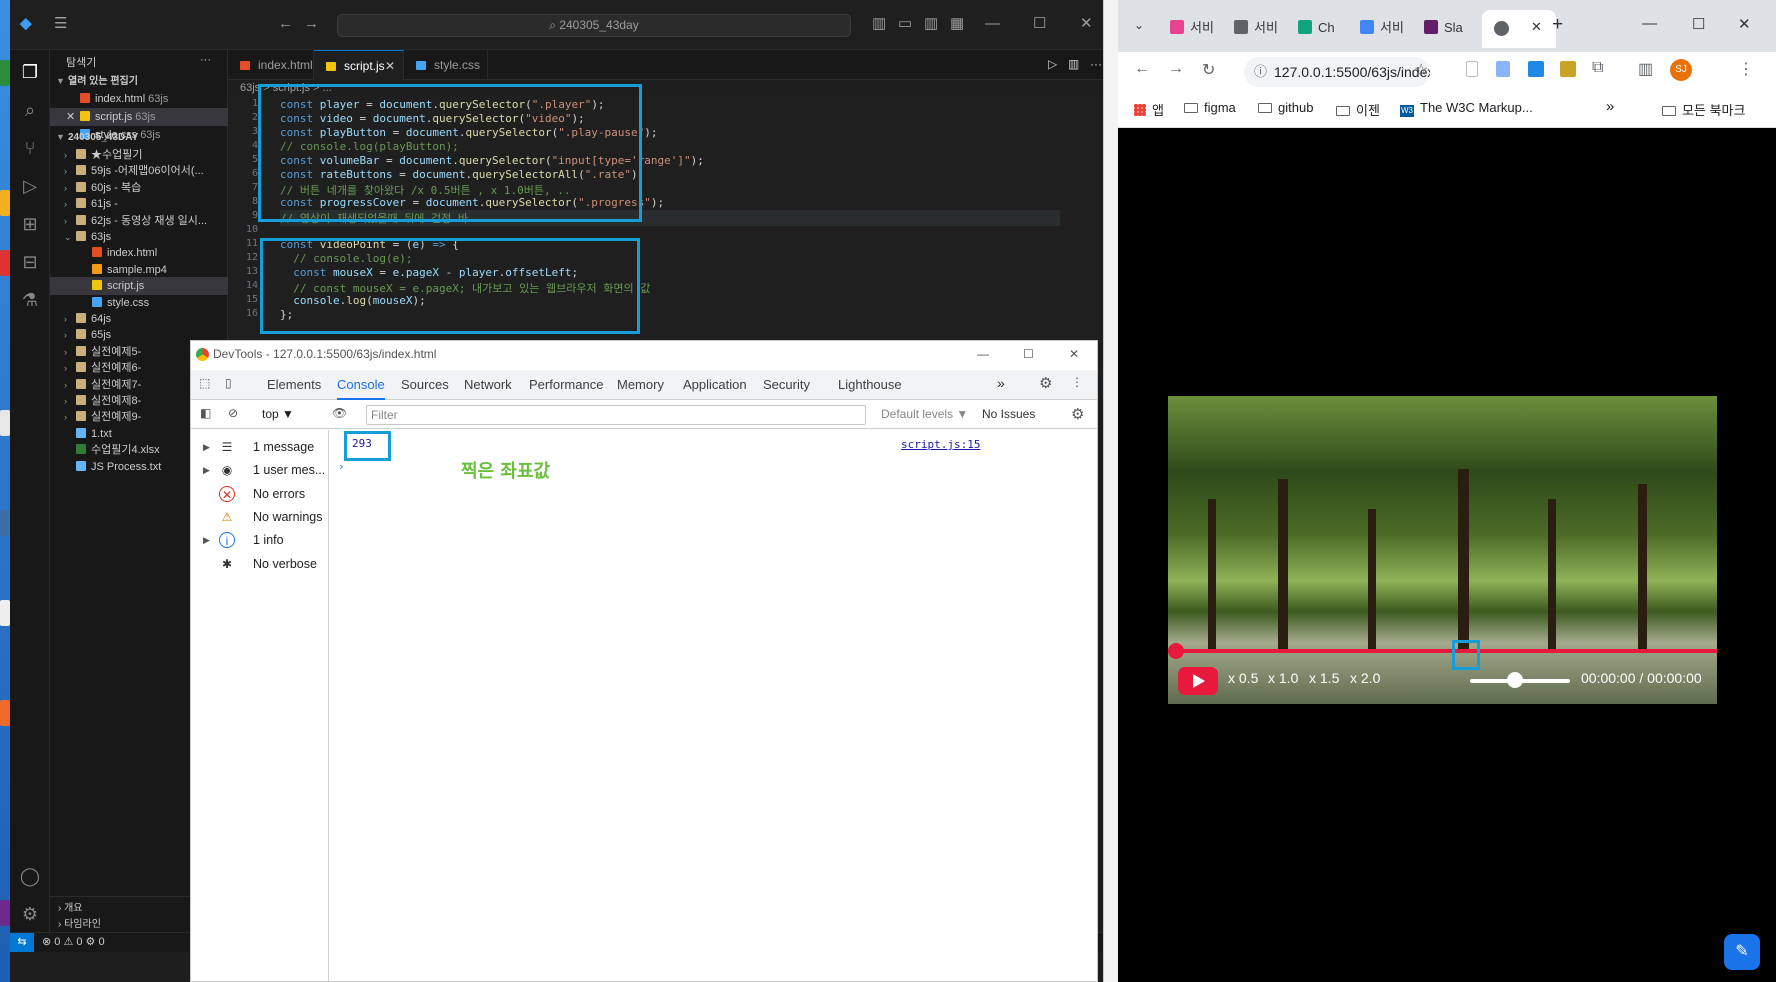 The width and height of the screenshot is (1776, 982). Describe the element at coordinates (139, 204) in the screenshot. I see `tree-item: › 61js -` at that location.